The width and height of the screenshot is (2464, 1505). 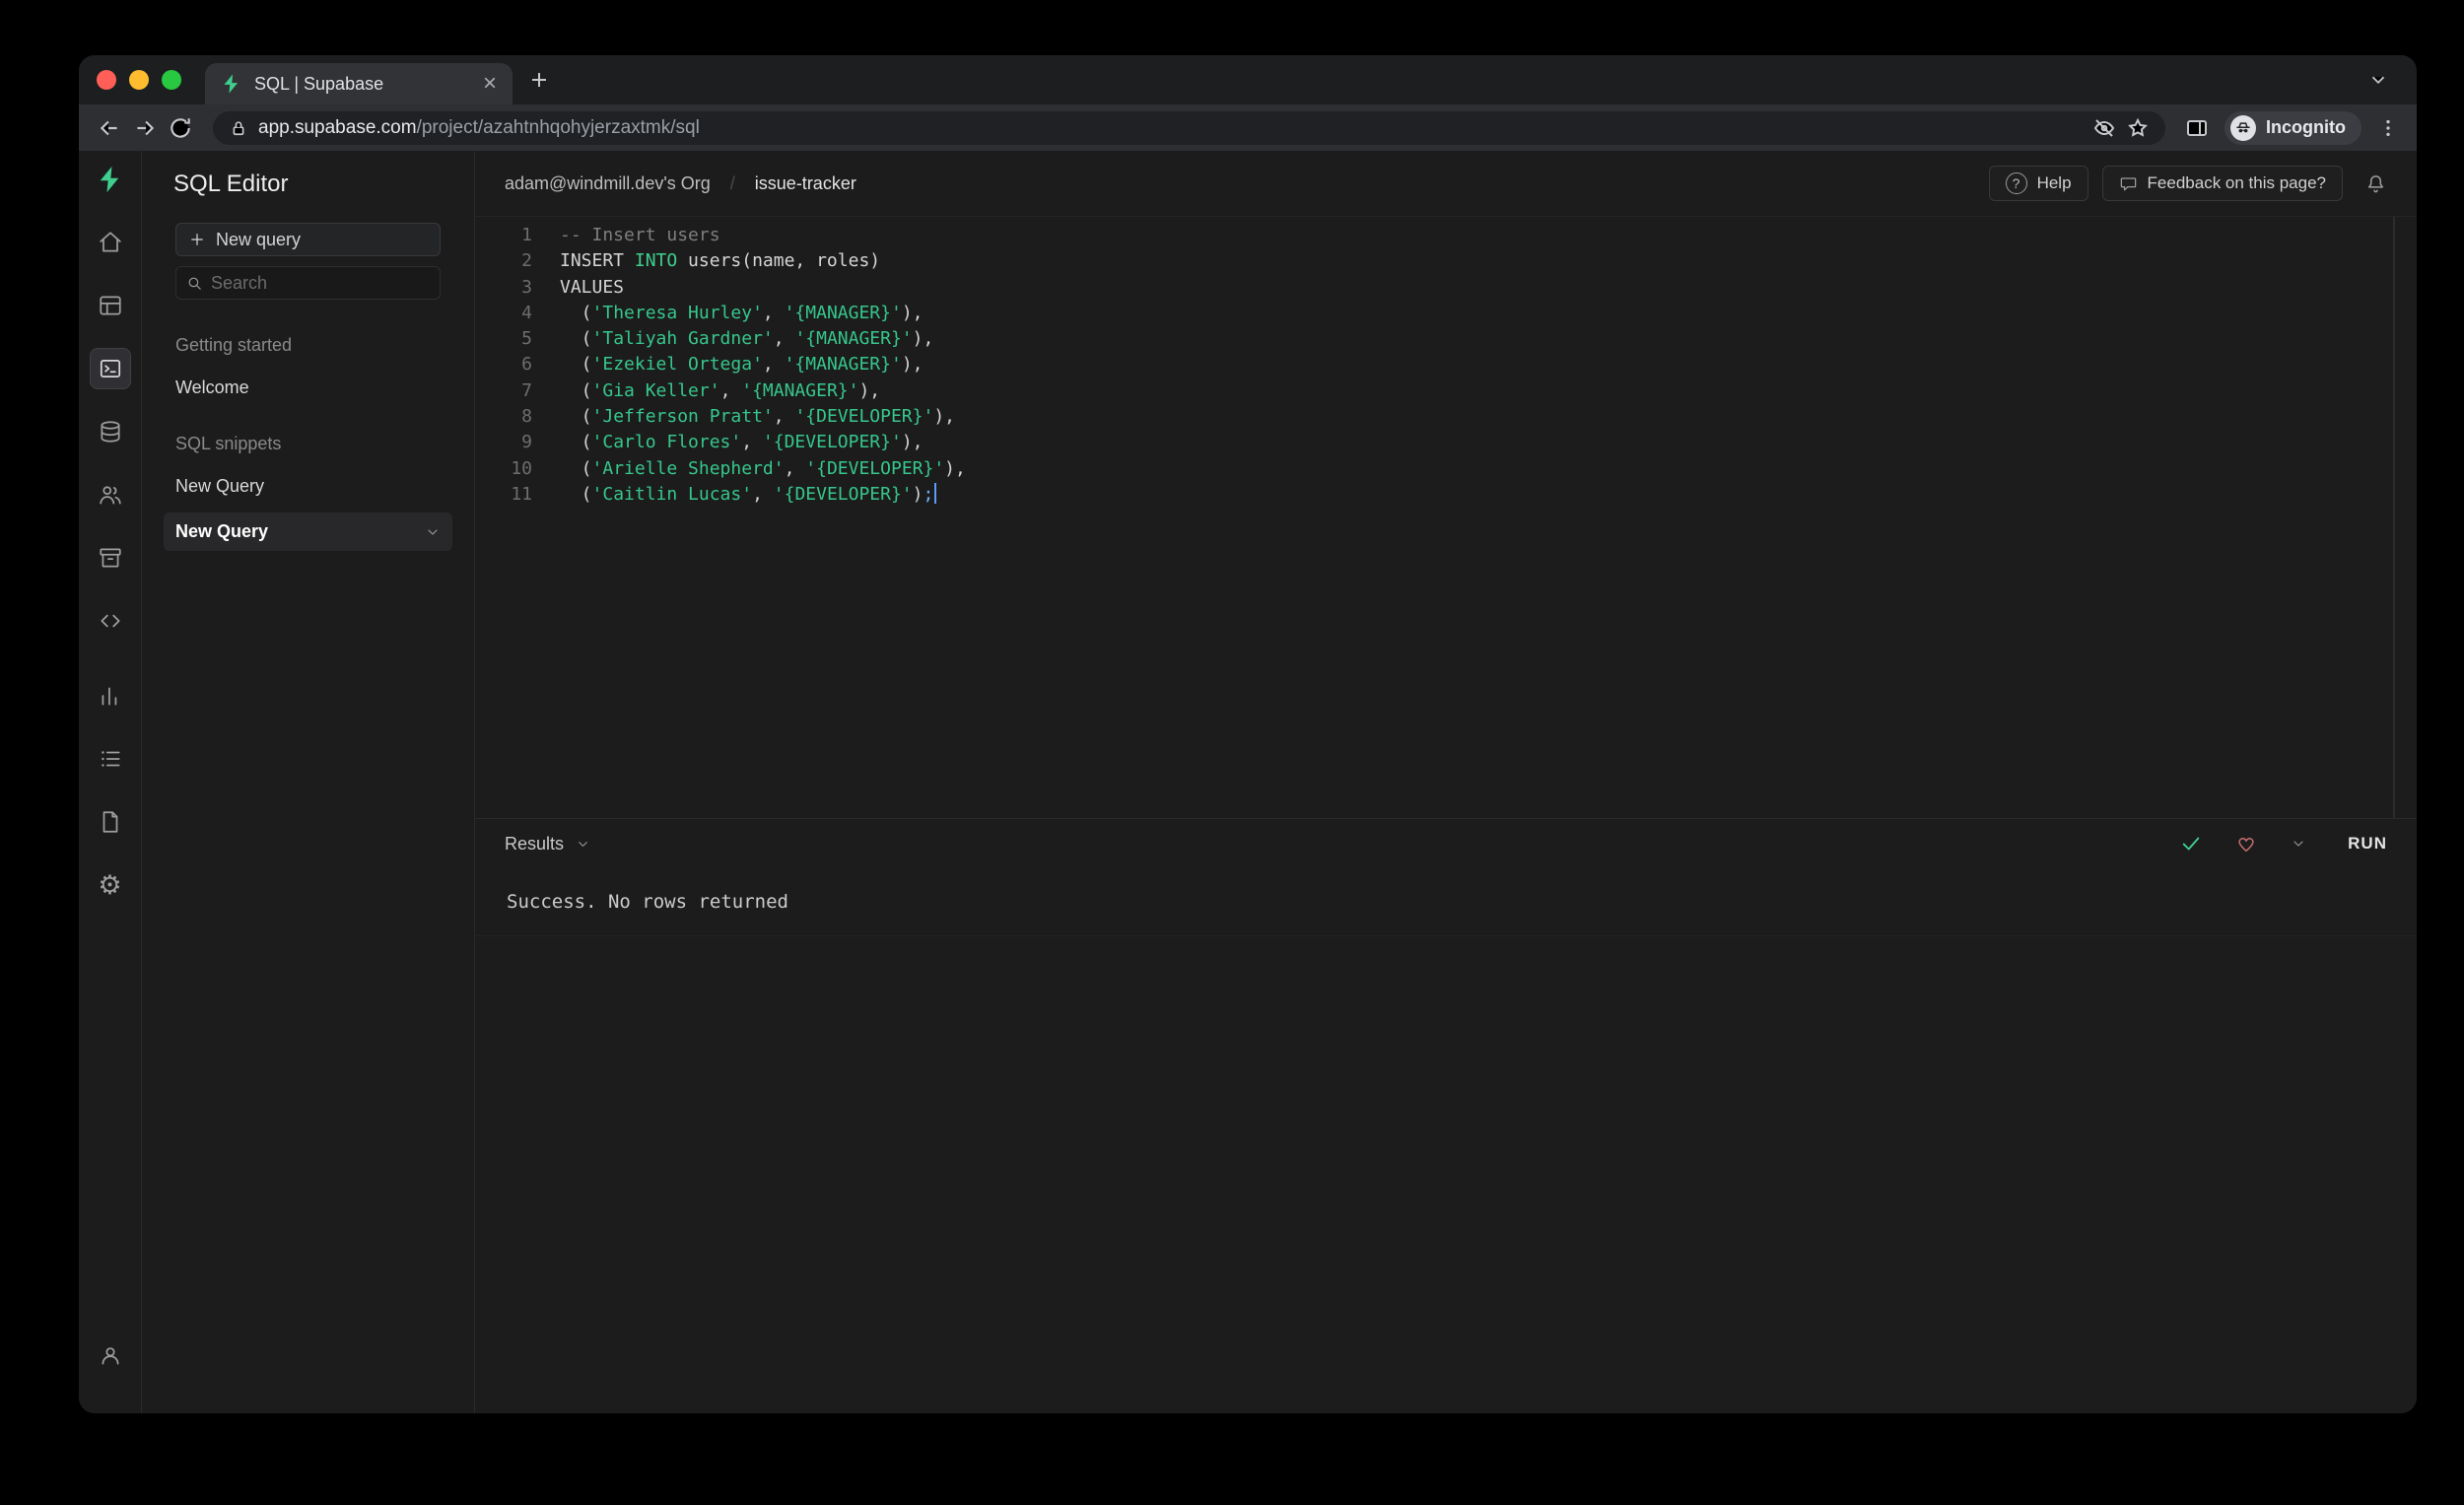 I want to click on browser-menu-kebab-icon, so click(x=2388, y=128).